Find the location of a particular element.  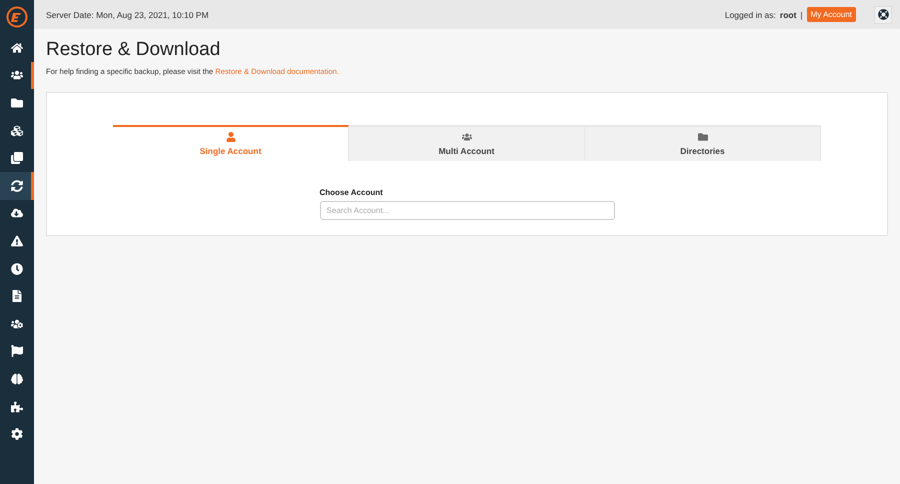

sync-icon is located at coordinates (17, 186).